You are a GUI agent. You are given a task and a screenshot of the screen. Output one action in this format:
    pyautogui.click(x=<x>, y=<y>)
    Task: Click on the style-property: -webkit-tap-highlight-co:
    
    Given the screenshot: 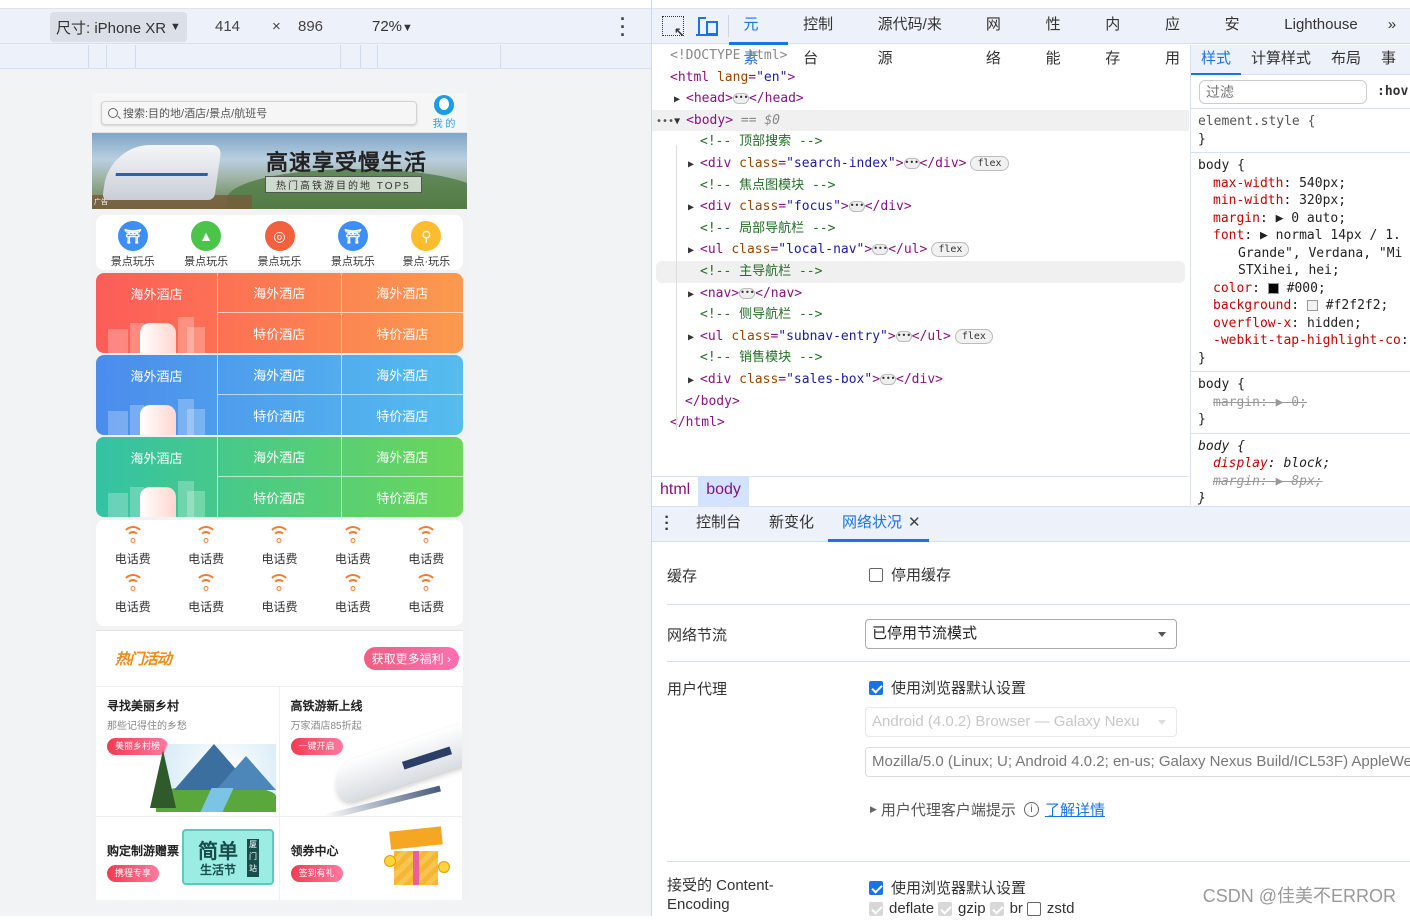 What is the action you would take?
    pyautogui.click(x=1304, y=341)
    